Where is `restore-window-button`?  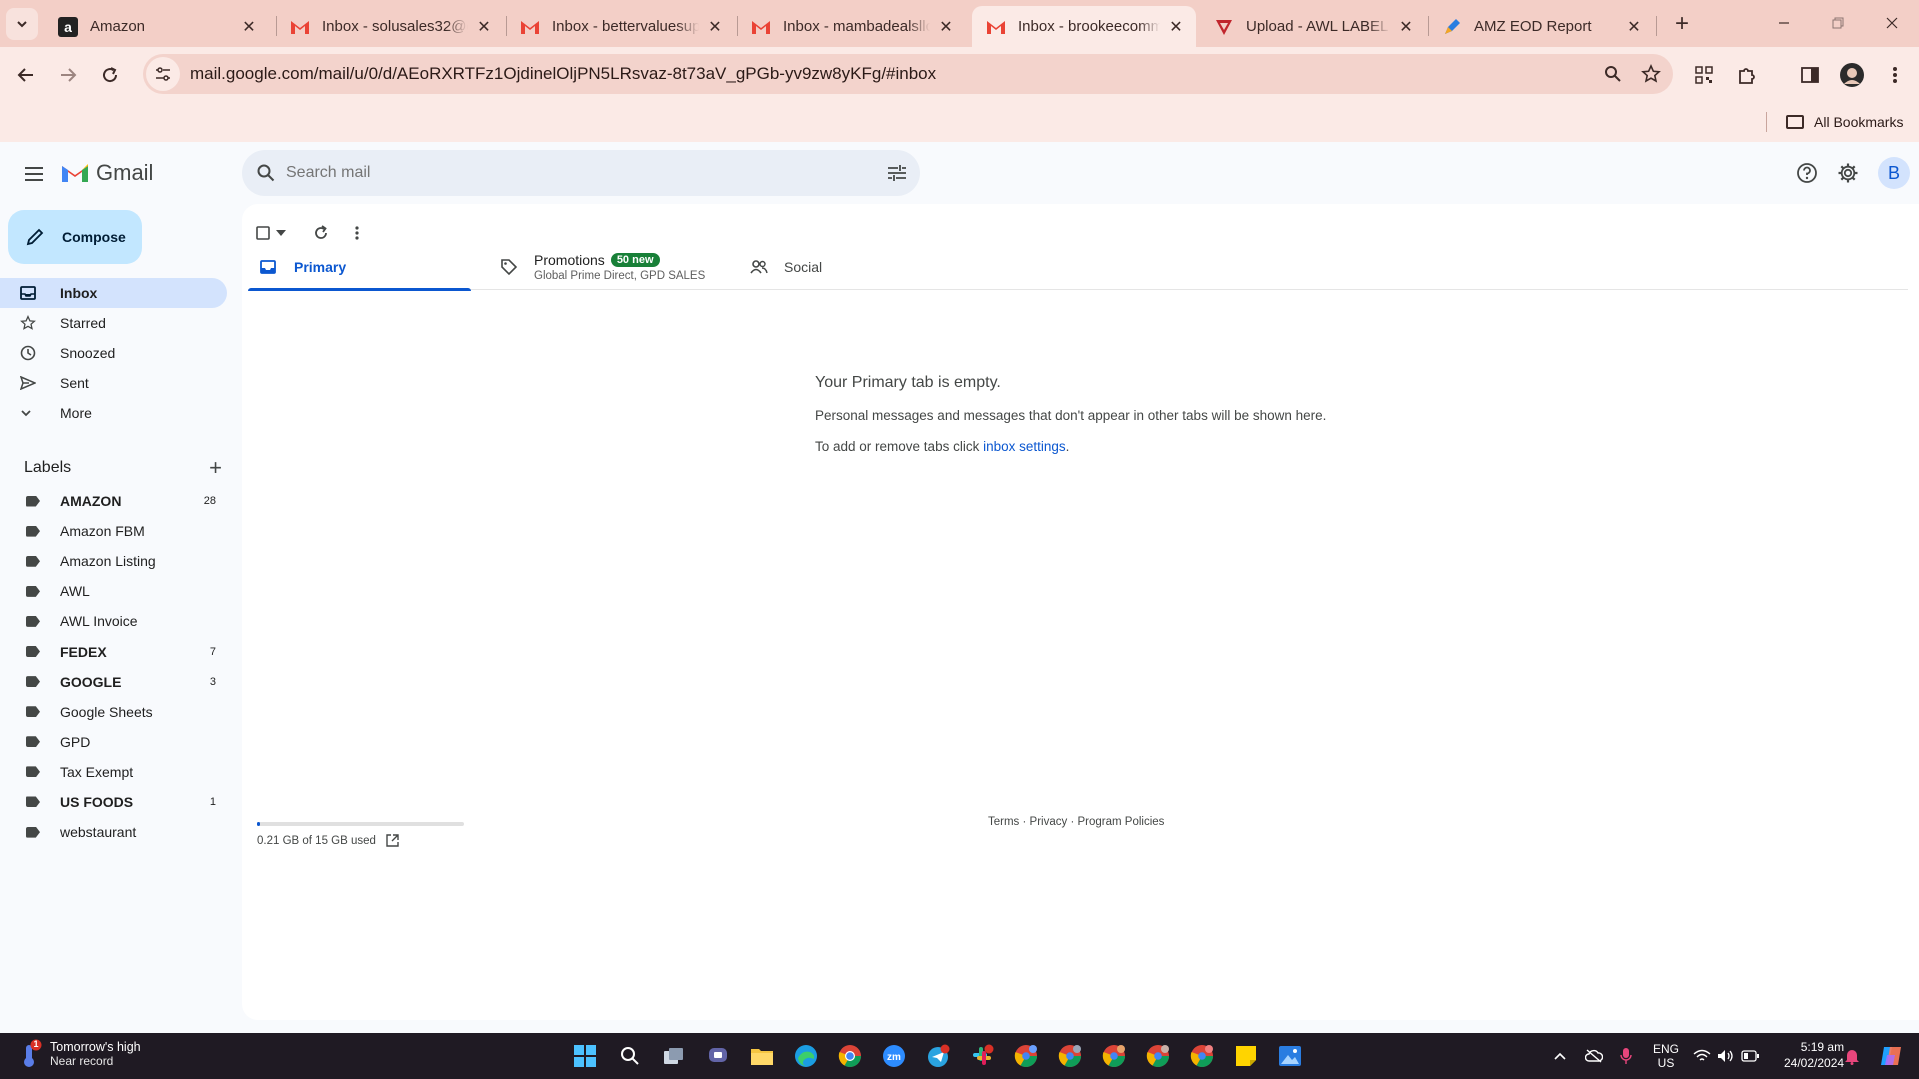 restore-window-button is located at coordinates (1838, 23).